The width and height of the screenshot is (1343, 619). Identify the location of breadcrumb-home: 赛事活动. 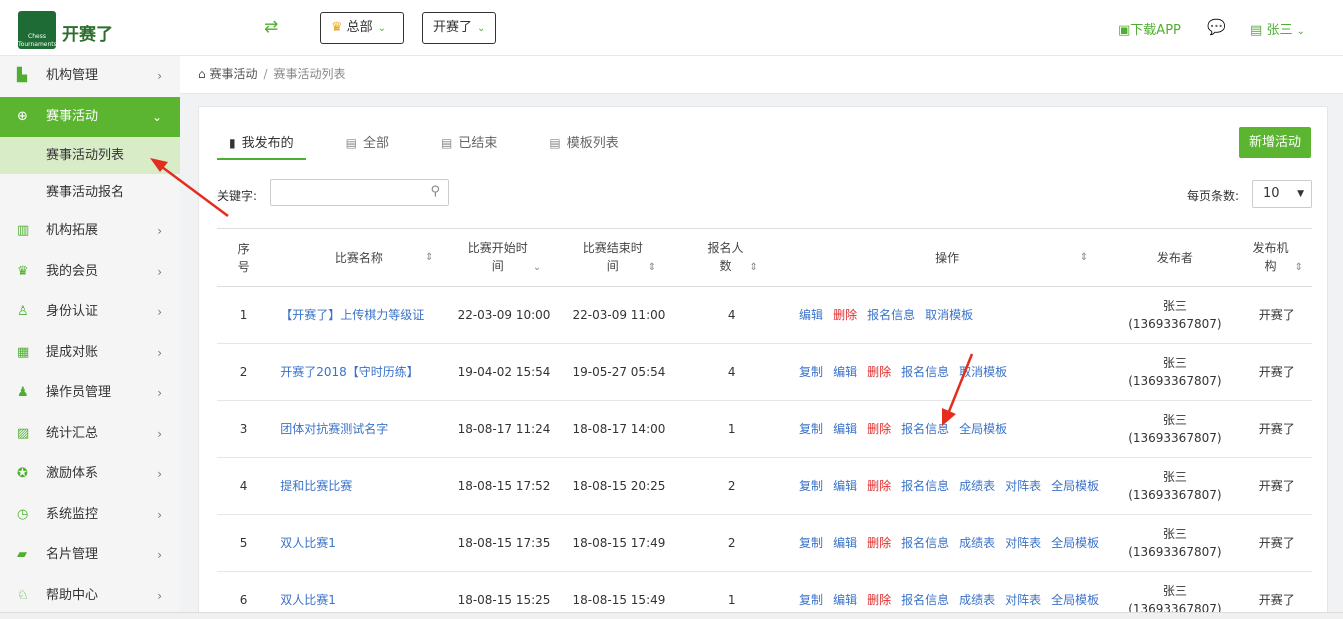
(233, 74).